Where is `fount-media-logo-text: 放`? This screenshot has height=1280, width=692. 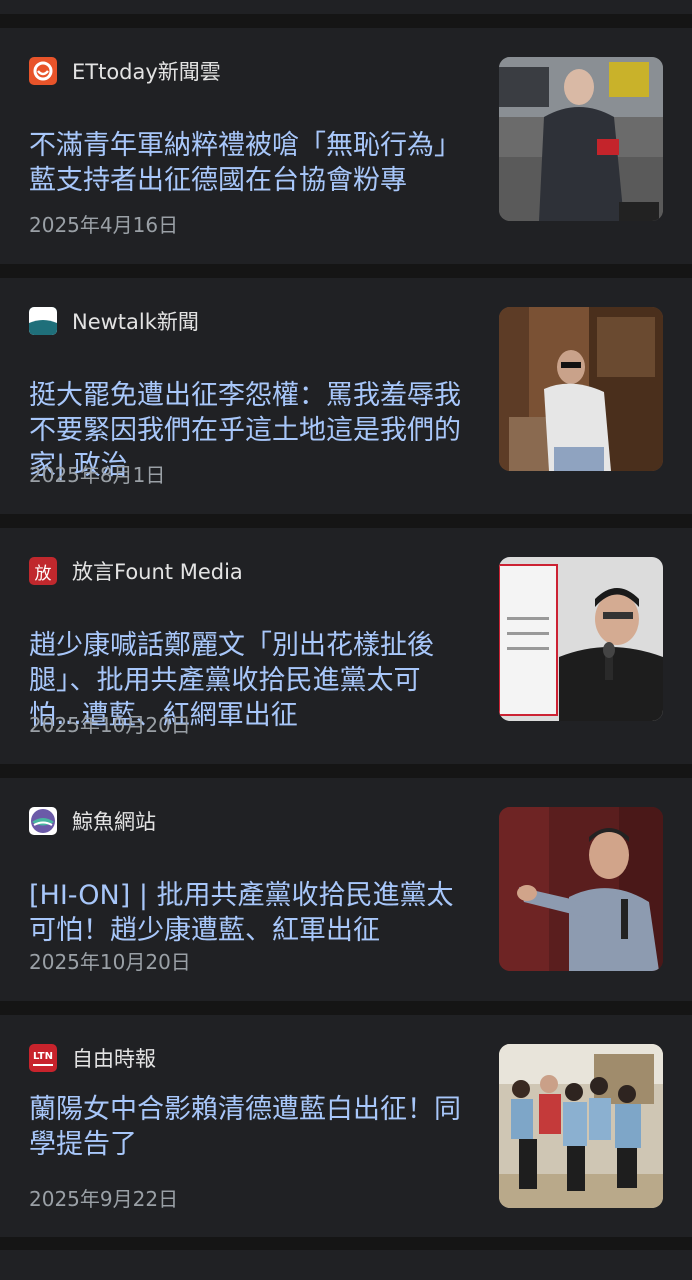
fount-media-logo-text: 放 is located at coordinates (43, 573).